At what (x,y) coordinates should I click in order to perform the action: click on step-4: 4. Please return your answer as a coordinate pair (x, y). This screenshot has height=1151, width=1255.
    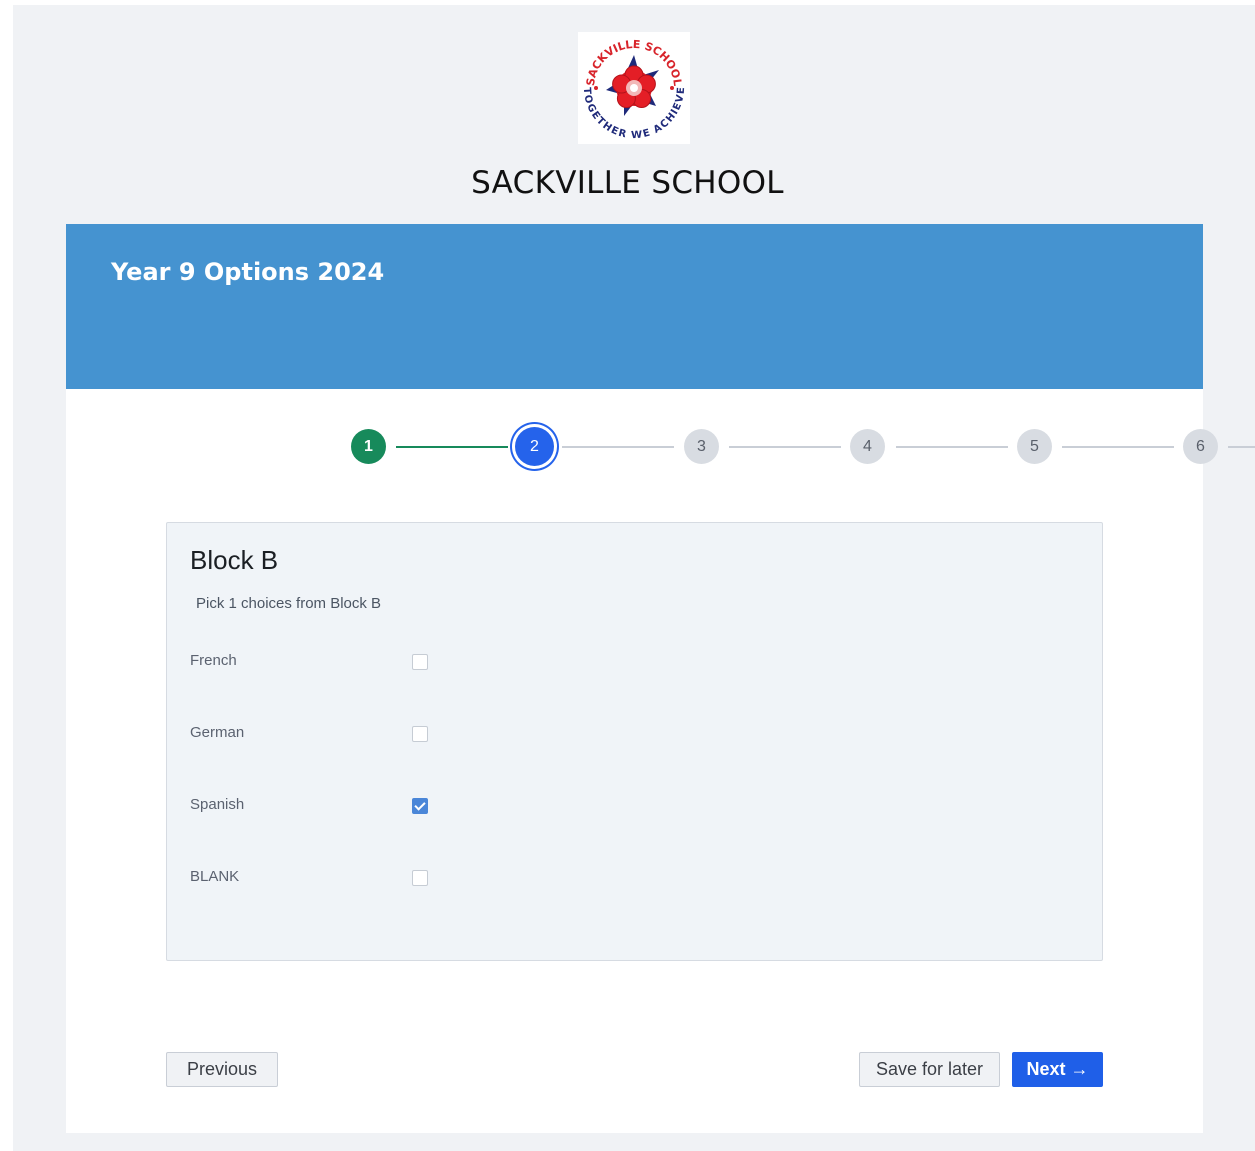
    Looking at the image, I should click on (867, 446).